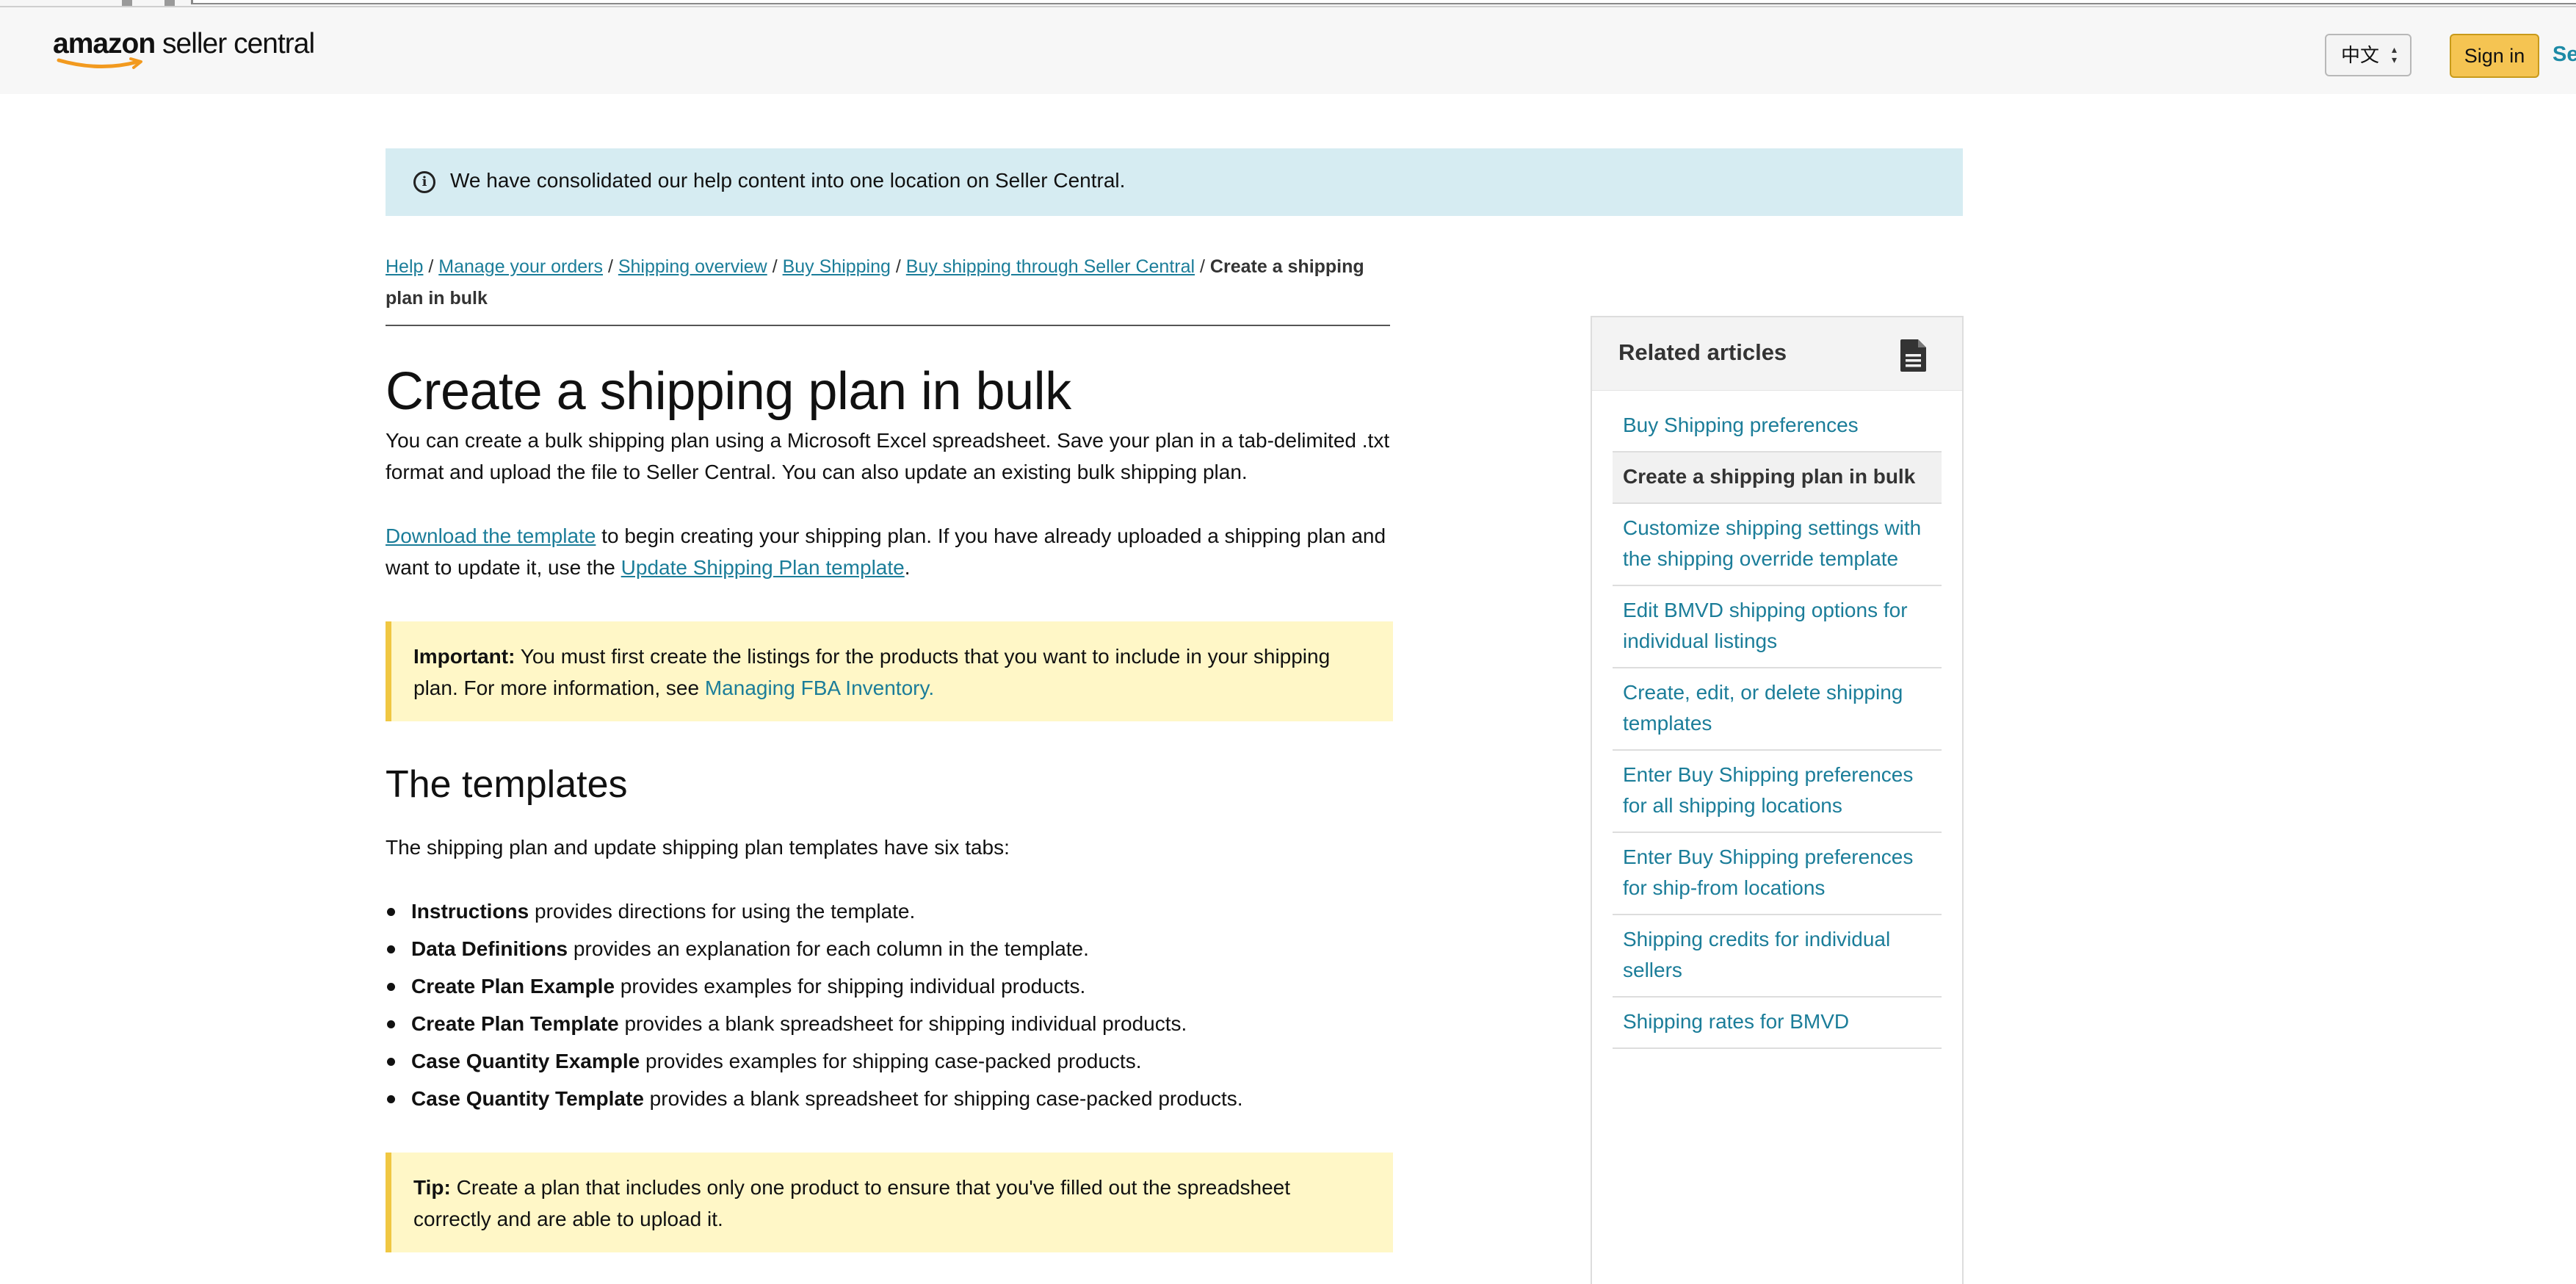 The width and height of the screenshot is (2576, 1284). I want to click on download-template-link: Download the template, so click(491, 535).